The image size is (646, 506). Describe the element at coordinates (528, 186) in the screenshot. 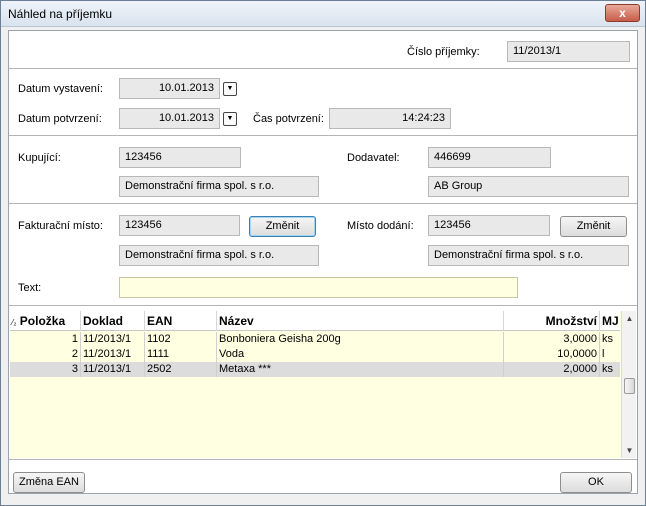

I see `supplier-name-field: AB Group` at that location.